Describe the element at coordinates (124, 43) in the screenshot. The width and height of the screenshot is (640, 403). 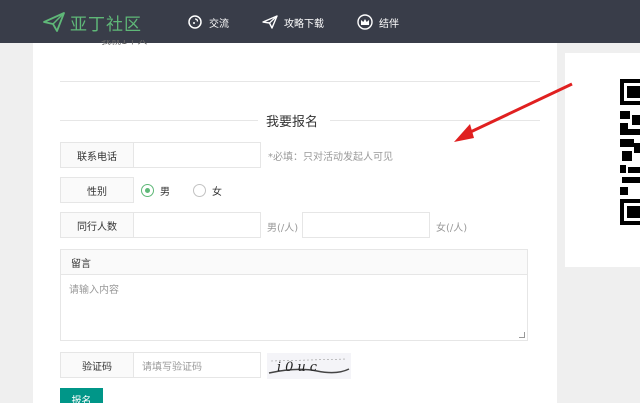
I see `cut-off-text: 我就1个人` at that location.